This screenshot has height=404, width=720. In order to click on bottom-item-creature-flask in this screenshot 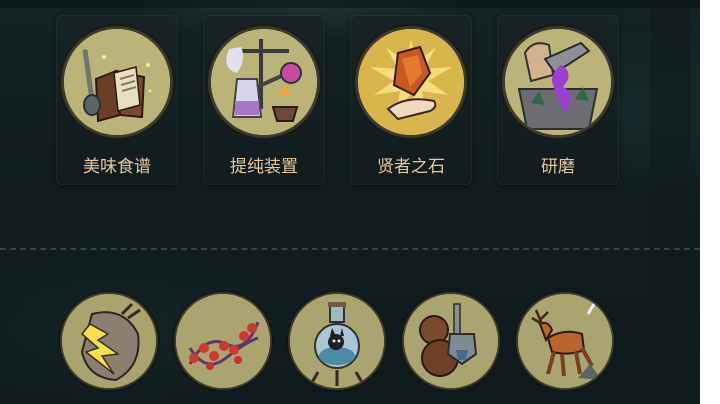, I will do `click(337, 341)`.